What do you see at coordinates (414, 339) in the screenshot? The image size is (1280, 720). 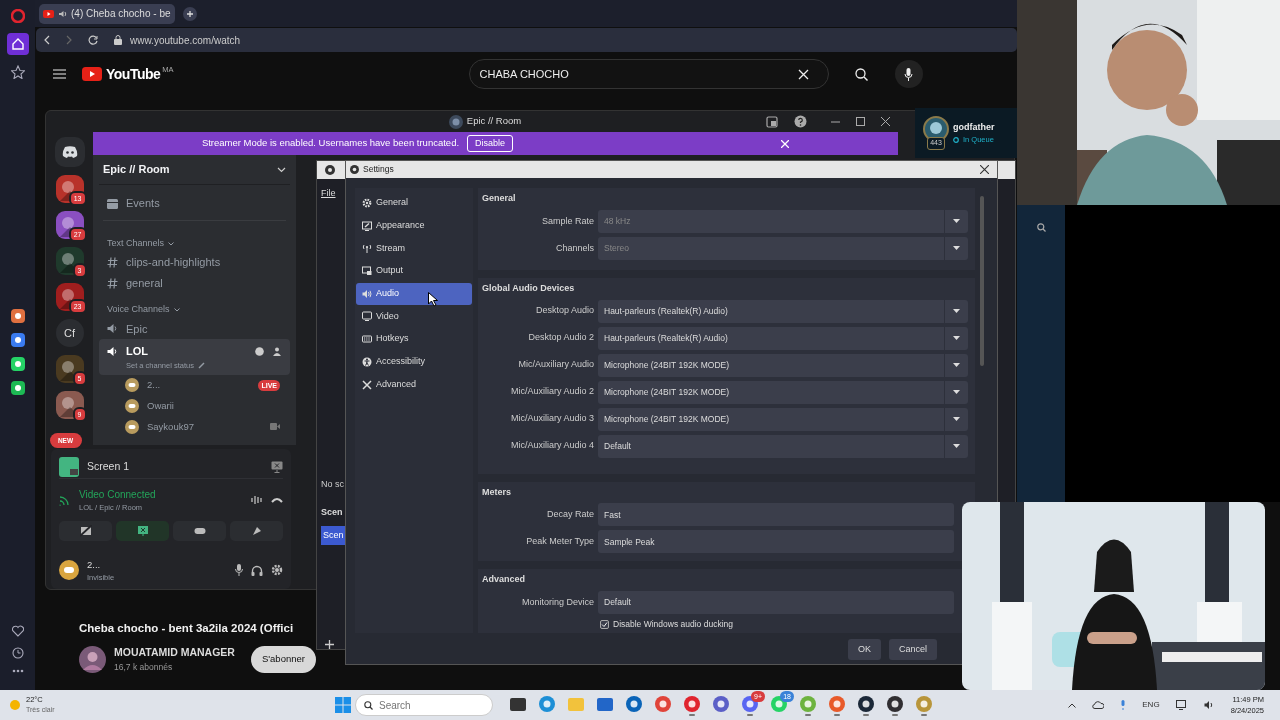 I see `settings-nav-item: Hotkeys` at bounding box center [414, 339].